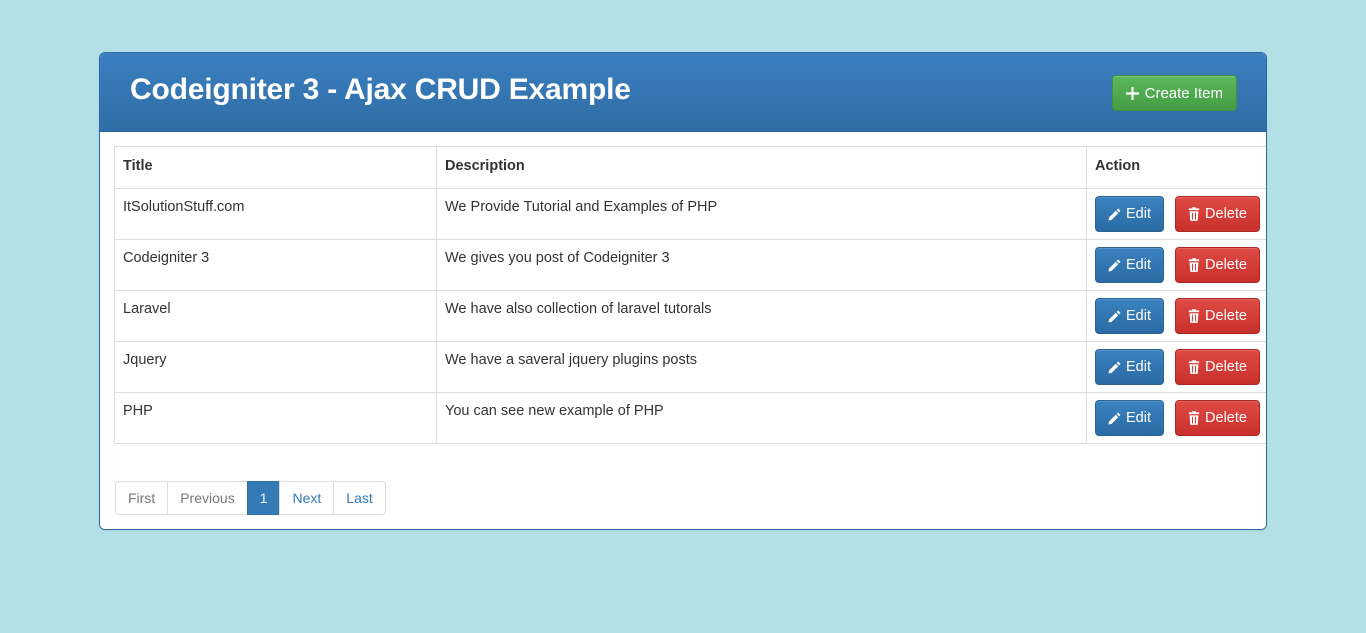  What do you see at coordinates (263, 498) in the screenshot?
I see `pagination-page-1: 1` at bounding box center [263, 498].